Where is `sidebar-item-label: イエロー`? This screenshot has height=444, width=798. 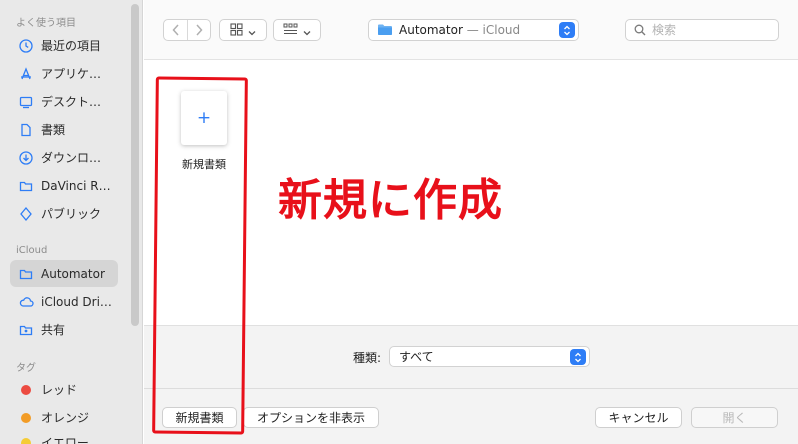 sidebar-item-label: イエロー is located at coordinates (65, 440).